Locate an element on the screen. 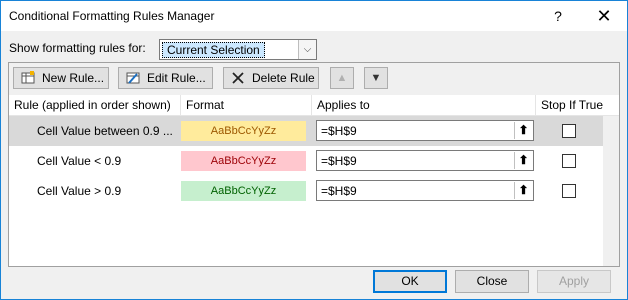 This screenshot has width=628, height=300. chevron-down-icon: ⌵ is located at coordinates (307, 49).